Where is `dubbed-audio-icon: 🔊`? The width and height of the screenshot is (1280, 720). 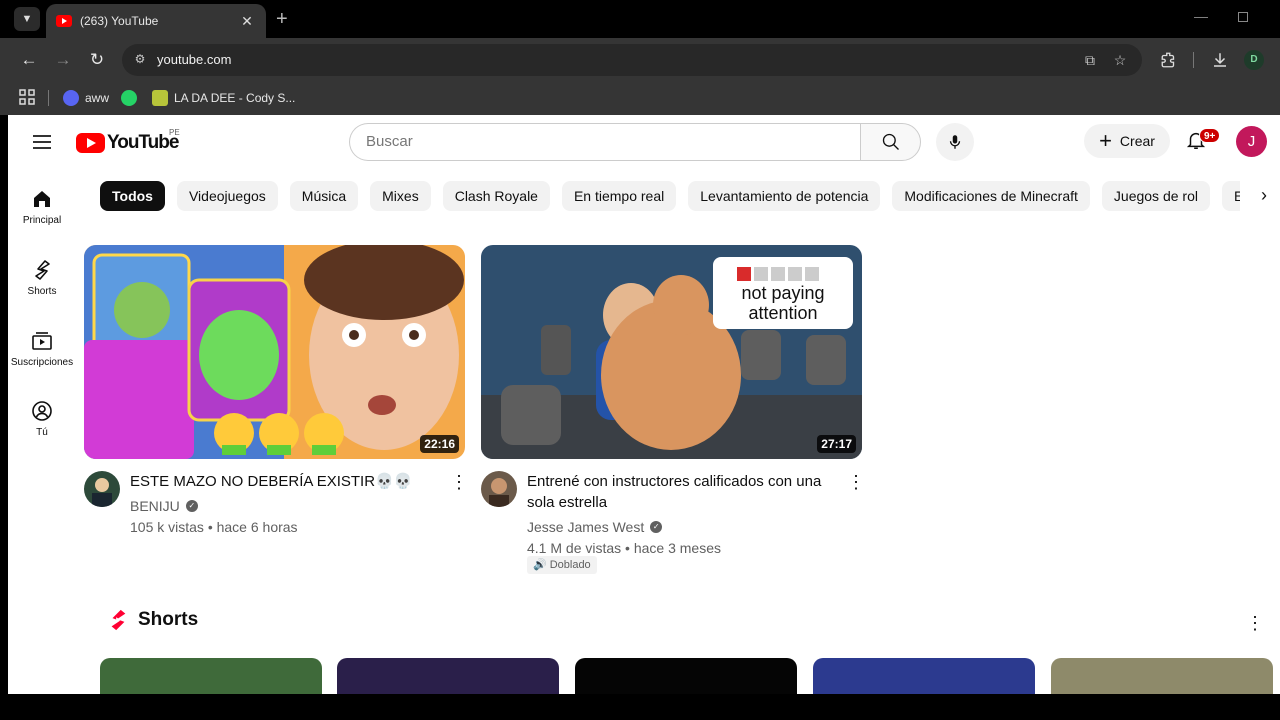
dubbed-audio-icon: 🔊 is located at coordinates (540, 565).